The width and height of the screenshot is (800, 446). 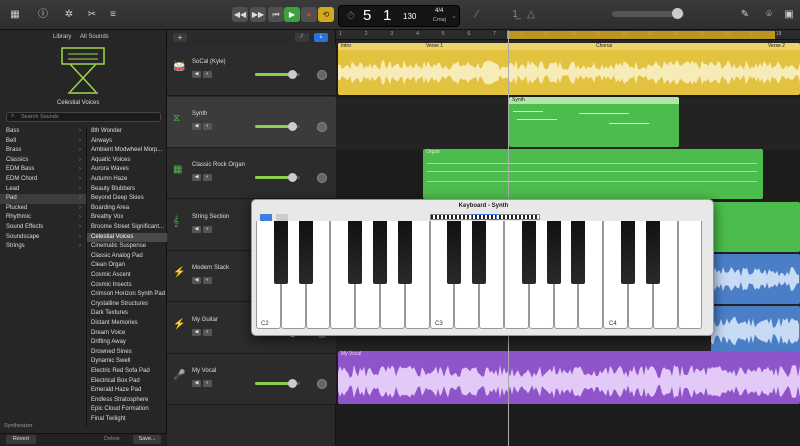 What do you see at coordinates (43, 218) in the screenshot?
I see `category-item: Rhythmic ›` at bounding box center [43, 218].